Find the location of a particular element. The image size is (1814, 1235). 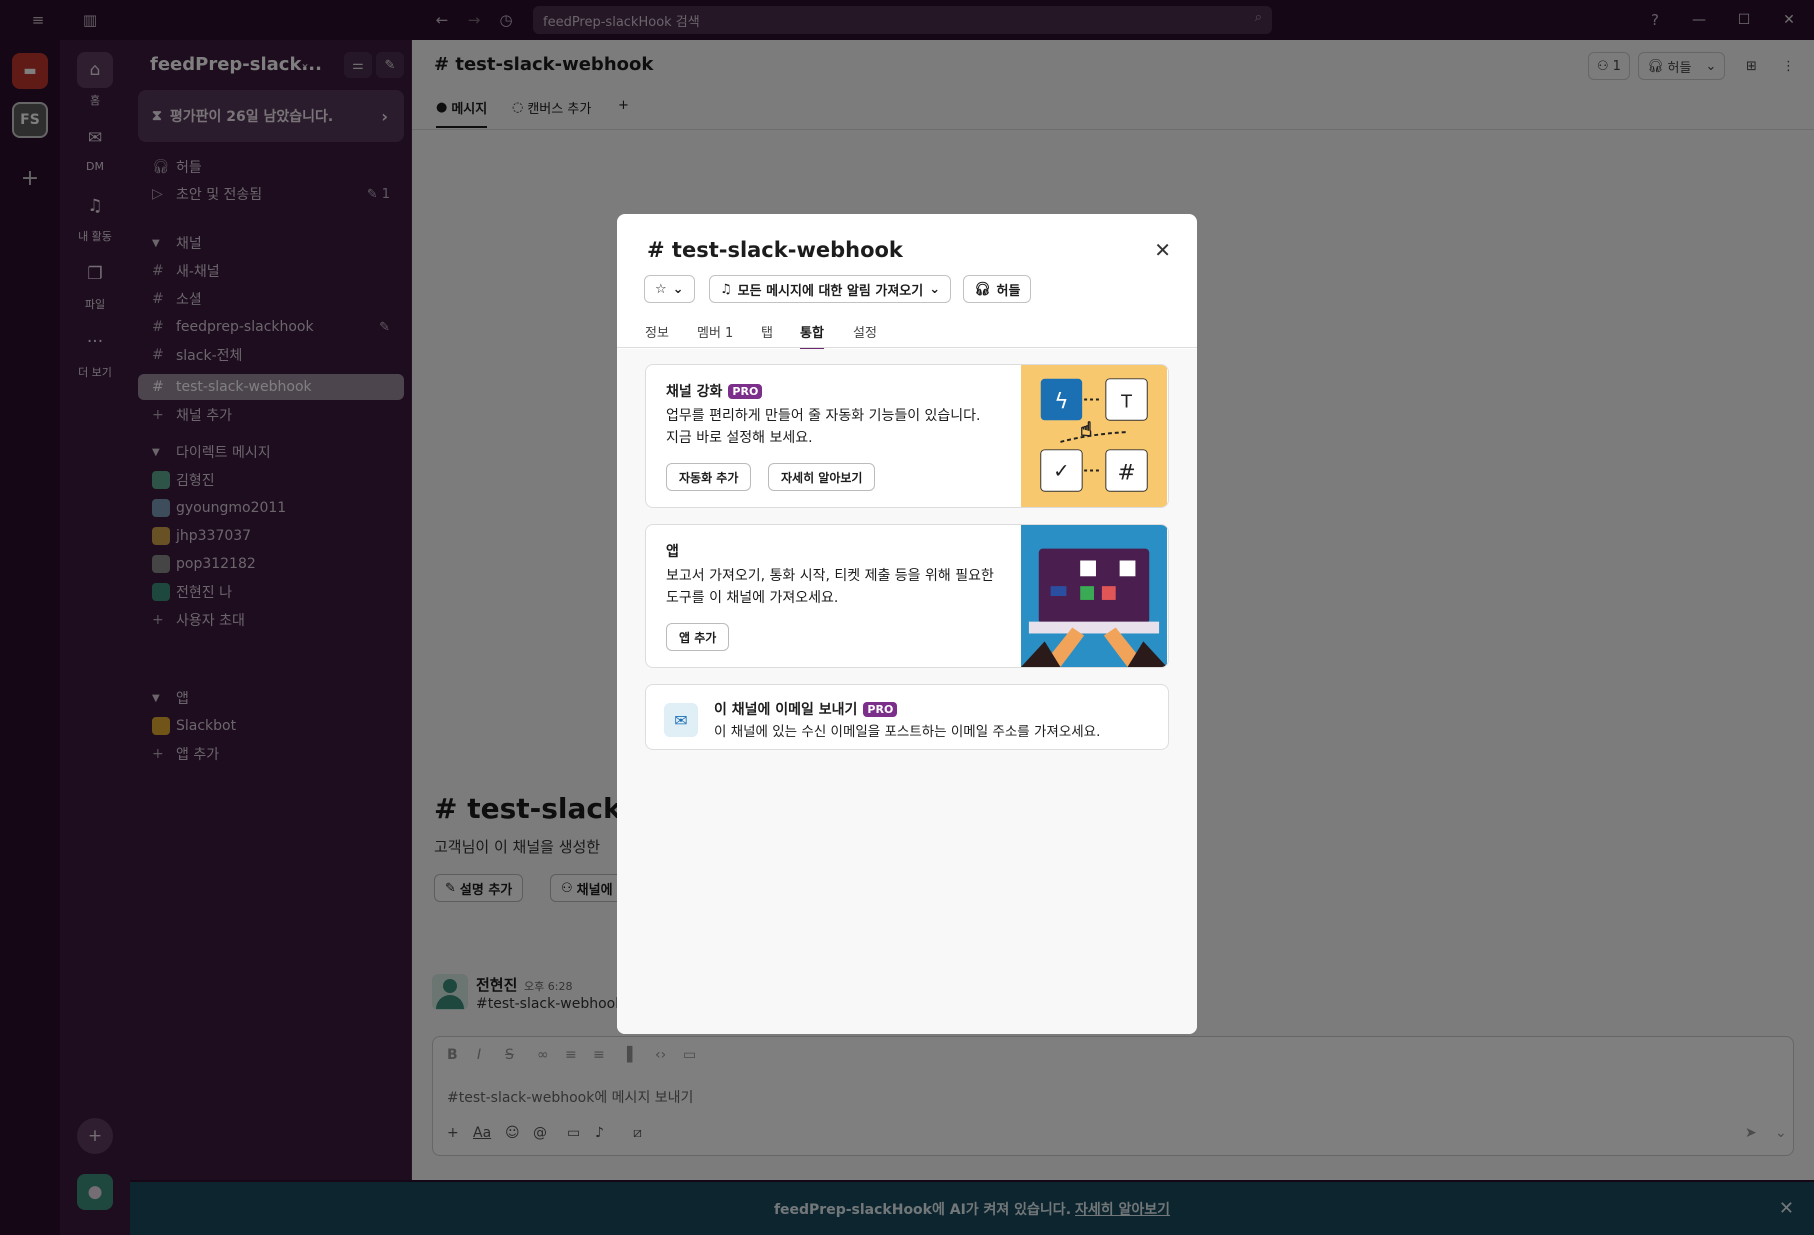

headphones-icon: 🎧︎ is located at coordinates (982, 289).